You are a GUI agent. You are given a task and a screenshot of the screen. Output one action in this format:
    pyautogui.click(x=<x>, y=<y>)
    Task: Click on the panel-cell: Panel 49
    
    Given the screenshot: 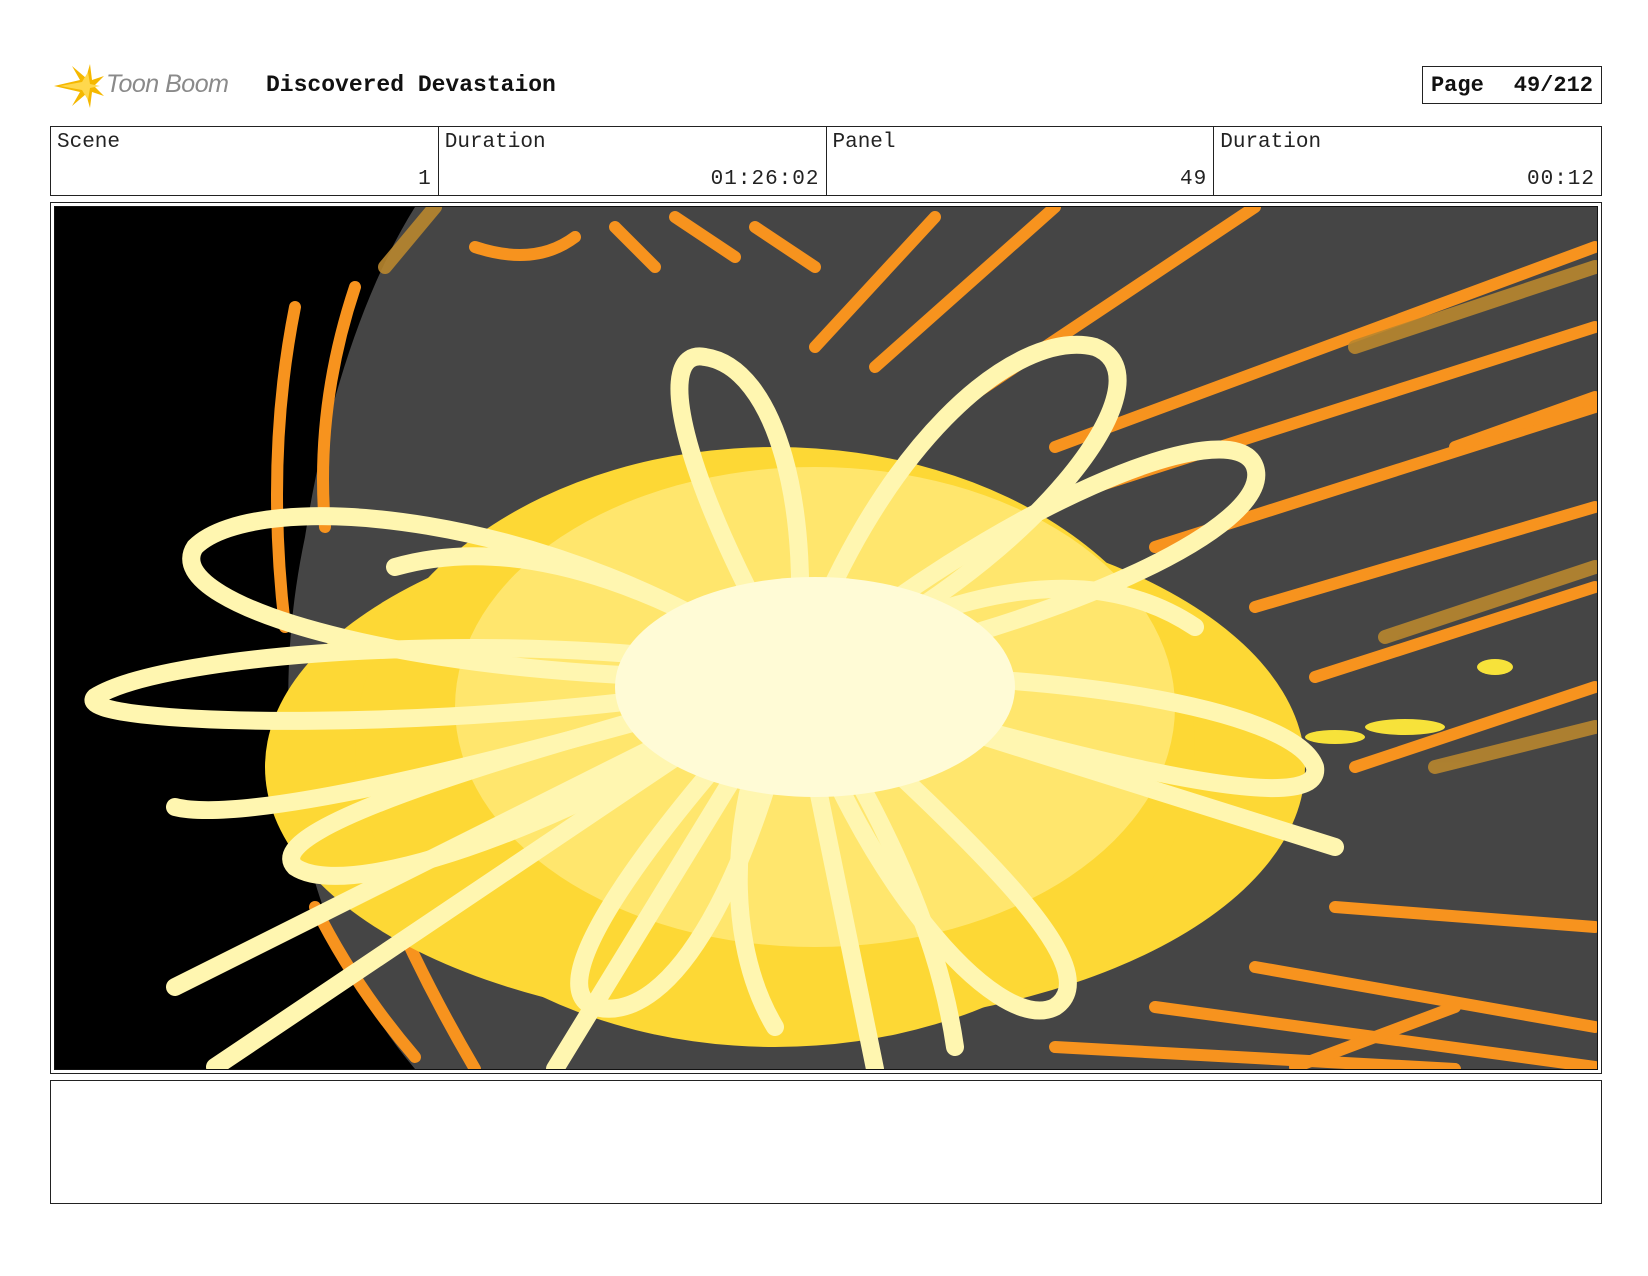 What is the action you would take?
    pyautogui.click(x=1019, y=161)
    